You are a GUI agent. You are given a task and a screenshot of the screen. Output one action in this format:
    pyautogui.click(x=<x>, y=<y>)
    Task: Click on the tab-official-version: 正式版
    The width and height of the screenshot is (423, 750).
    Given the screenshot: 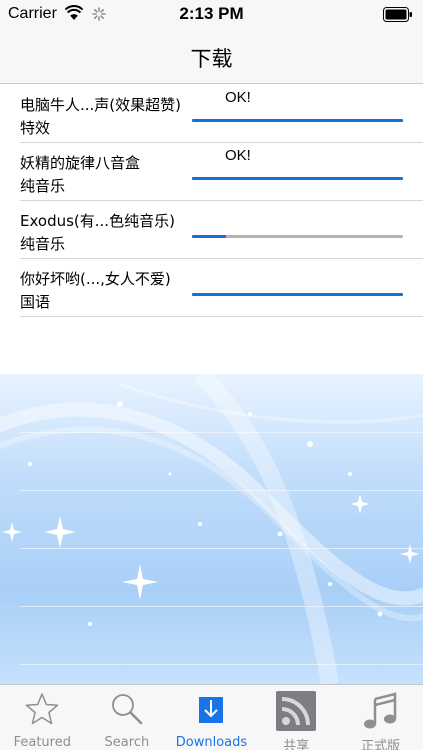 What is the action you would take?
    pyautogui.click(x=380, y=717)
    